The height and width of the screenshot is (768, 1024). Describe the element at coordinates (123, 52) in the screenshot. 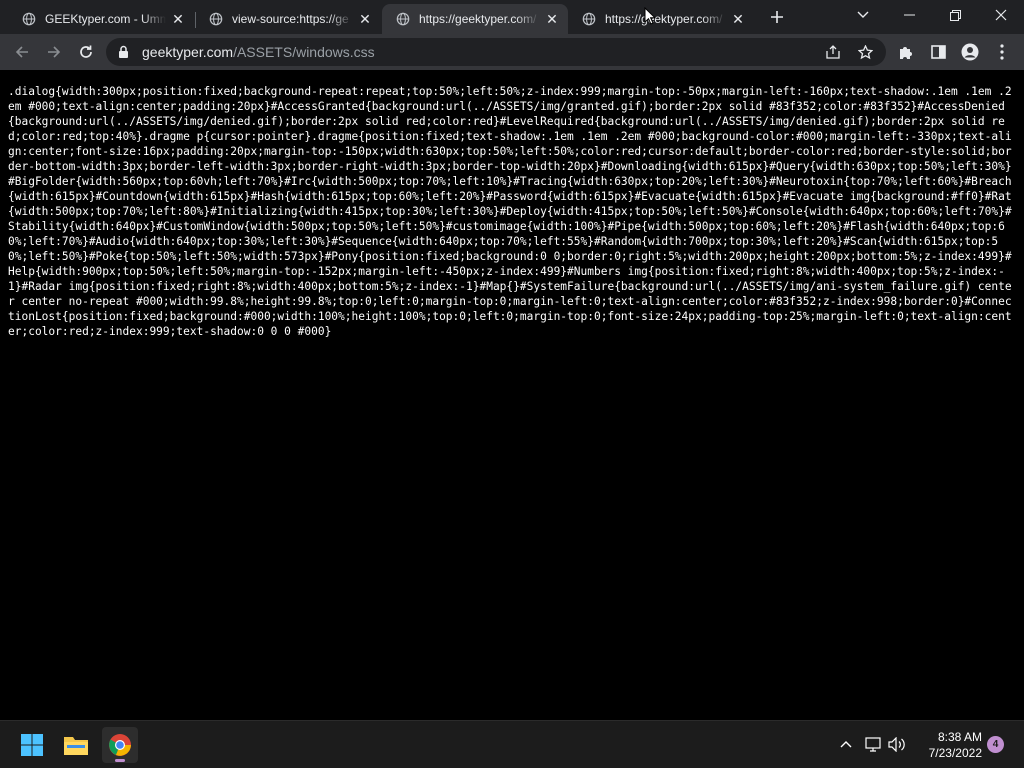

I see `lock-icon` at that location.